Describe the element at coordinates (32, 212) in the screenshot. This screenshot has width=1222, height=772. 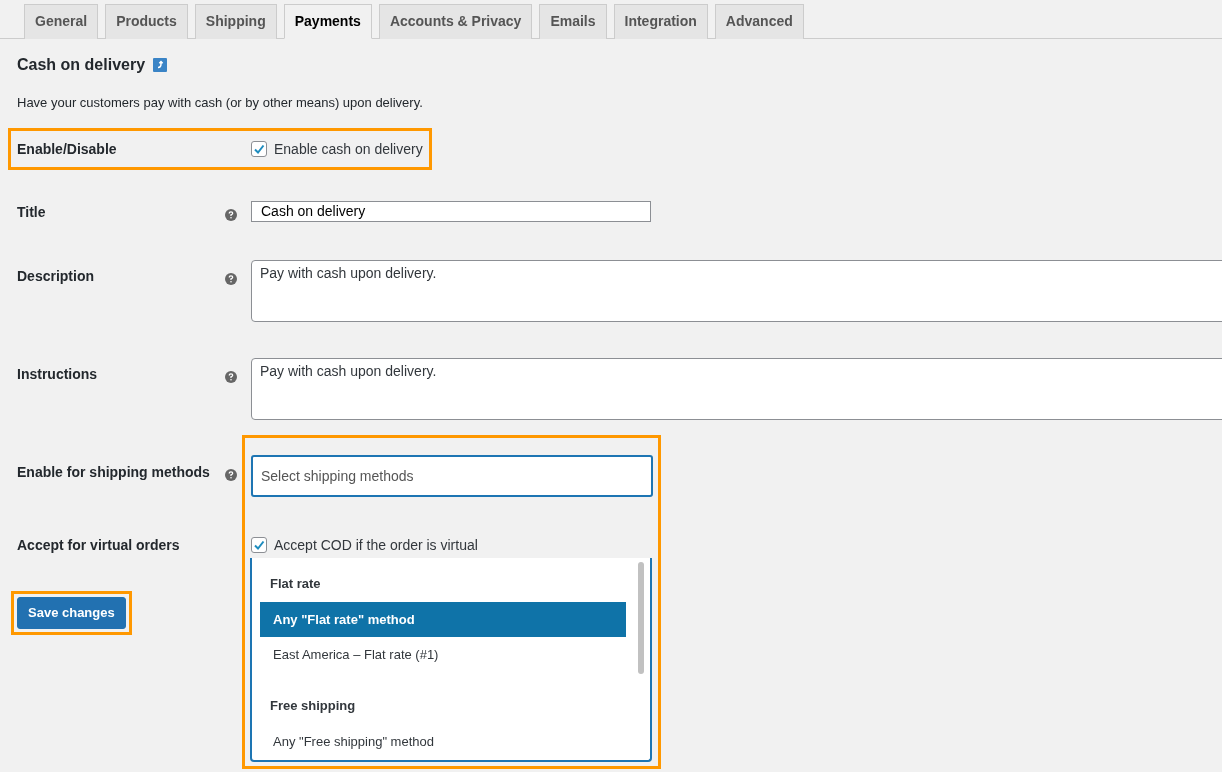
I see `field-label: Title` at that location.